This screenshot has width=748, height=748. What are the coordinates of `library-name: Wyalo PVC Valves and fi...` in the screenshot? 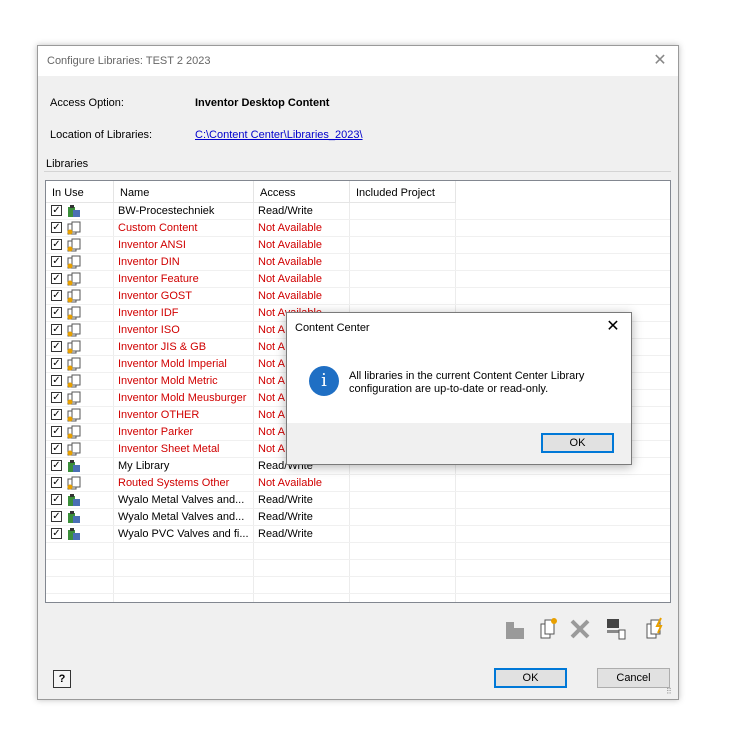 It's located at (183, 534).